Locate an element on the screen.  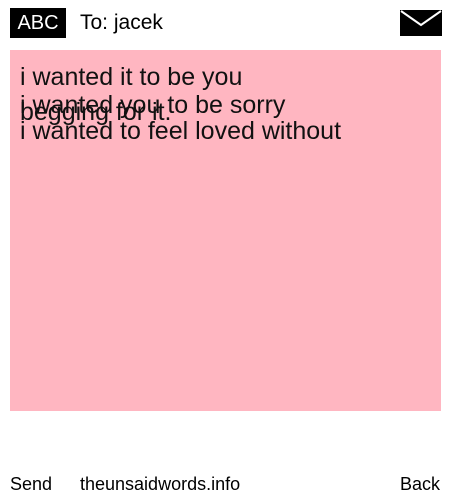
back-button: Back is located at coordinates (420, 484).